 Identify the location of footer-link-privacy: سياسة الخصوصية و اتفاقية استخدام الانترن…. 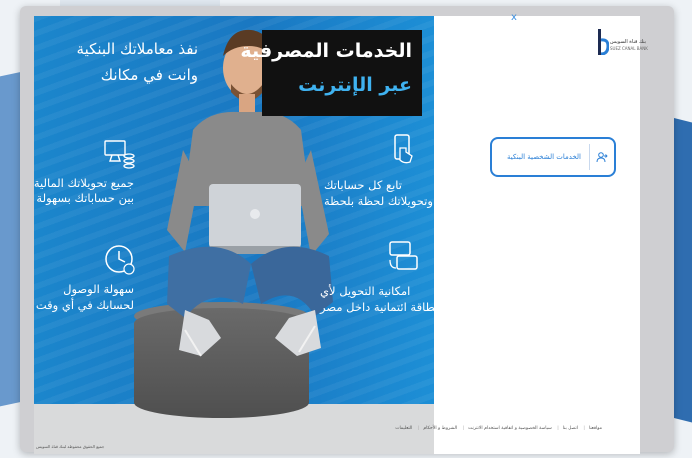
(510, 428).